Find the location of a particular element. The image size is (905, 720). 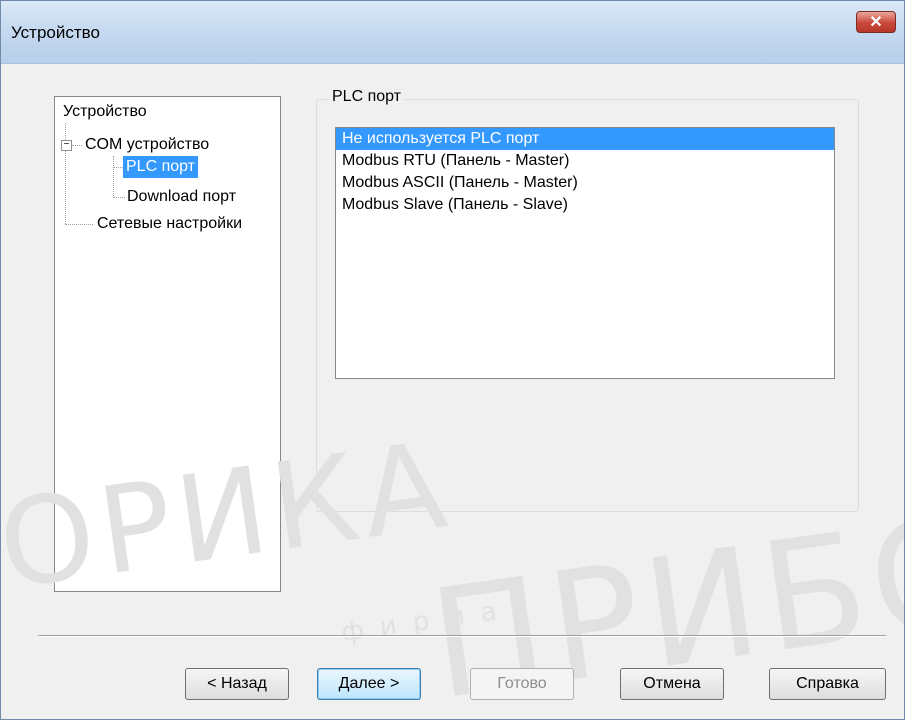

back-button: < Назад is located at coordinates (237, 684).